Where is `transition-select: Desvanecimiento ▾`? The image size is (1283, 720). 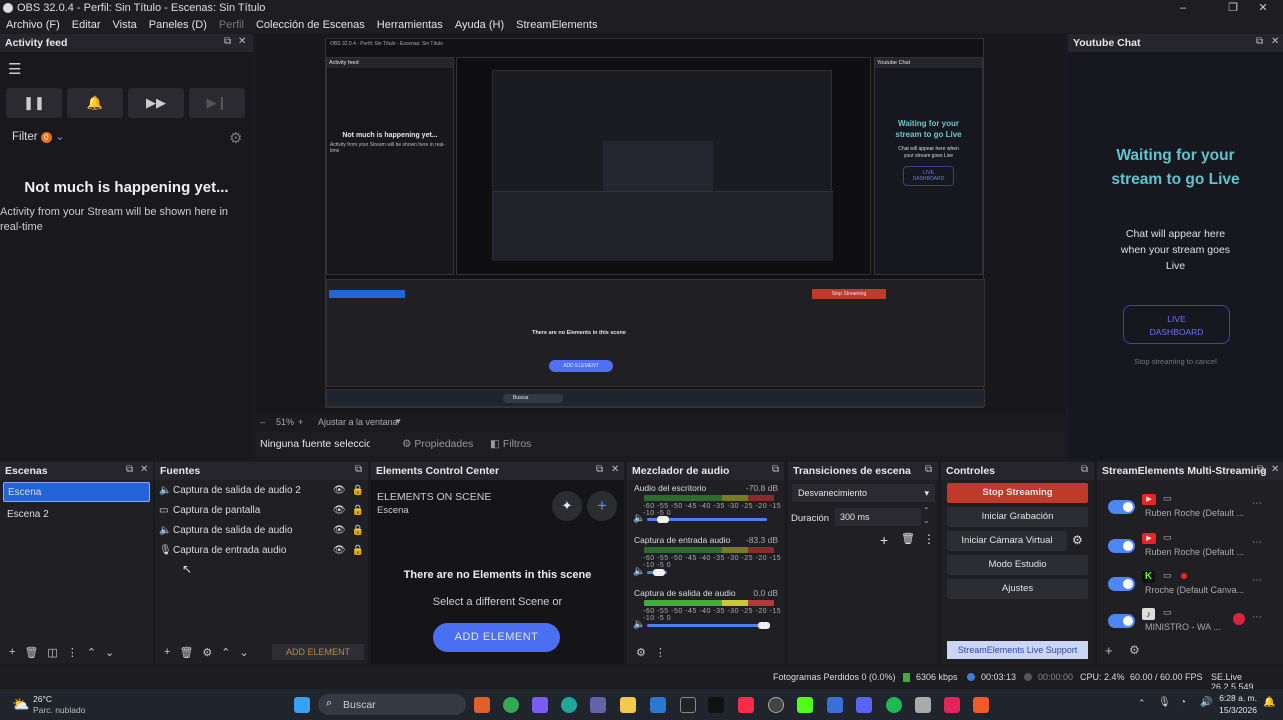 transition-select: Desvanecimiento ▾ is located at coordinates (863, 493).